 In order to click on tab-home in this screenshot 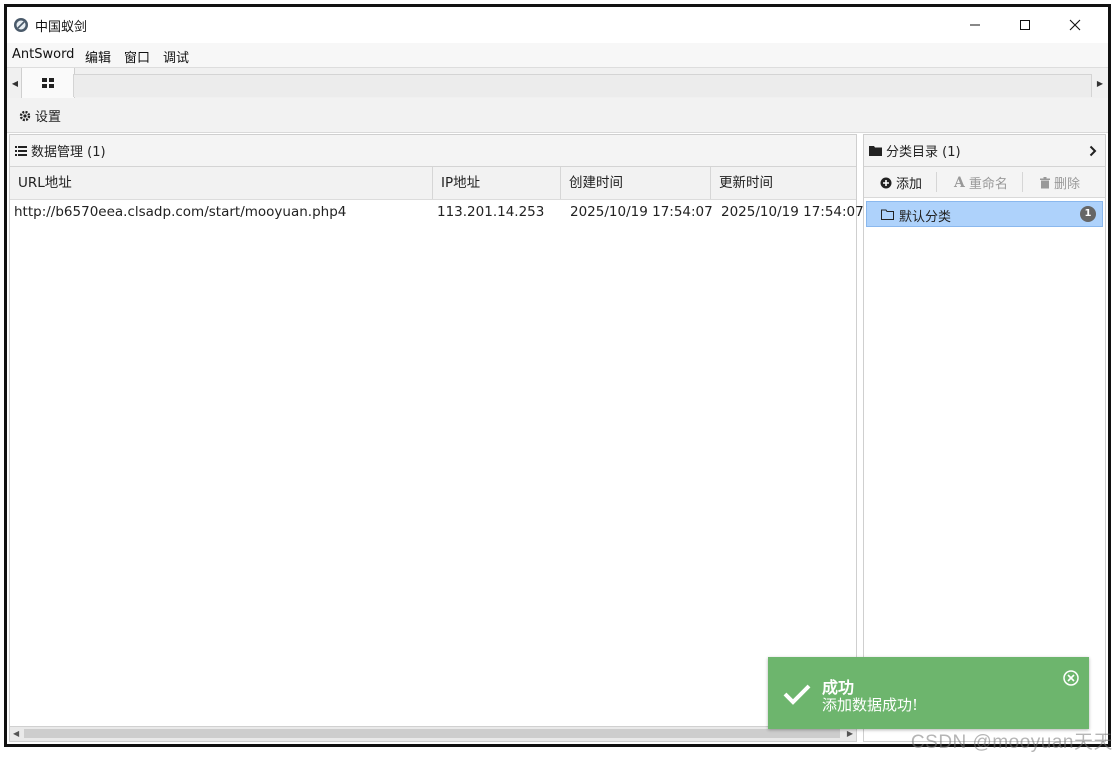, I will do `click(48, 83)`.